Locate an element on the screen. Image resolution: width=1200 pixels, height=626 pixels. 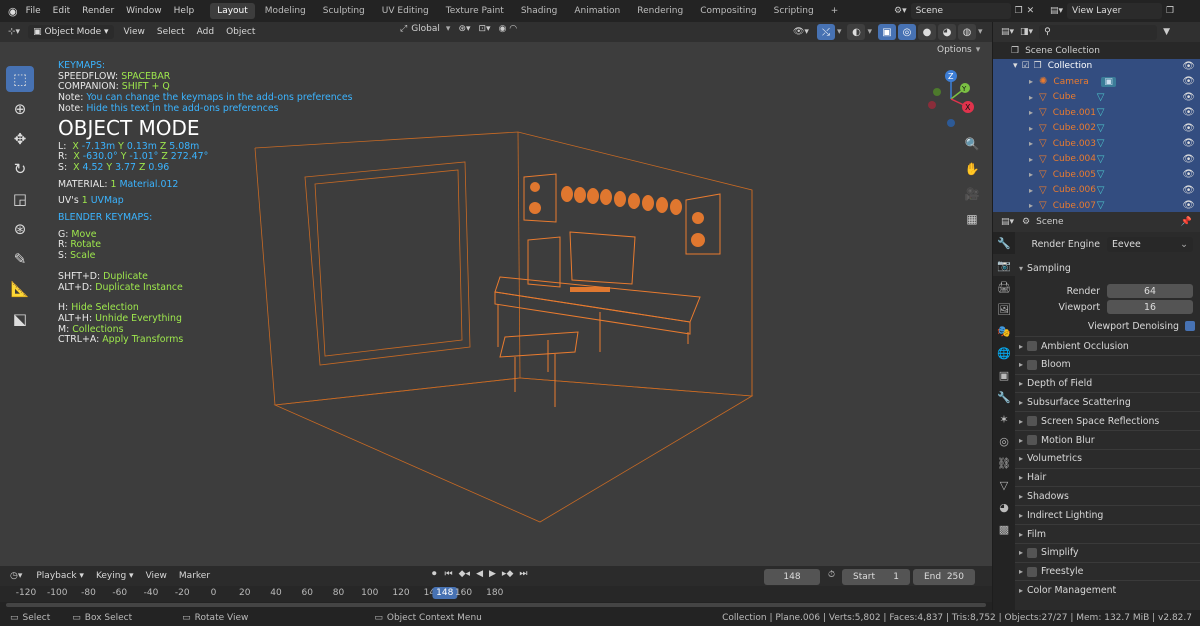
render-panel-header: ▸ Shadows is located at coordinates (1107, 496).